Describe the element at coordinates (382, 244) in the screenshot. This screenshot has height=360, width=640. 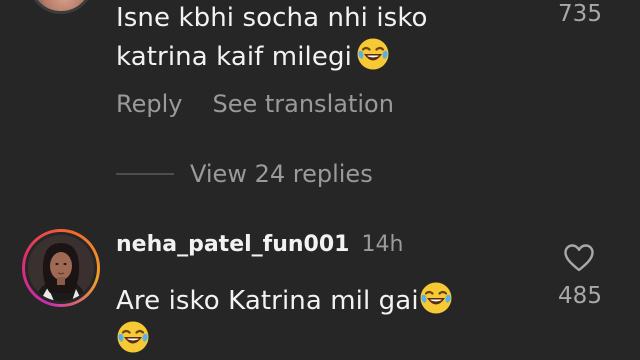
I see `comment-timestamp: 14h` at that location.